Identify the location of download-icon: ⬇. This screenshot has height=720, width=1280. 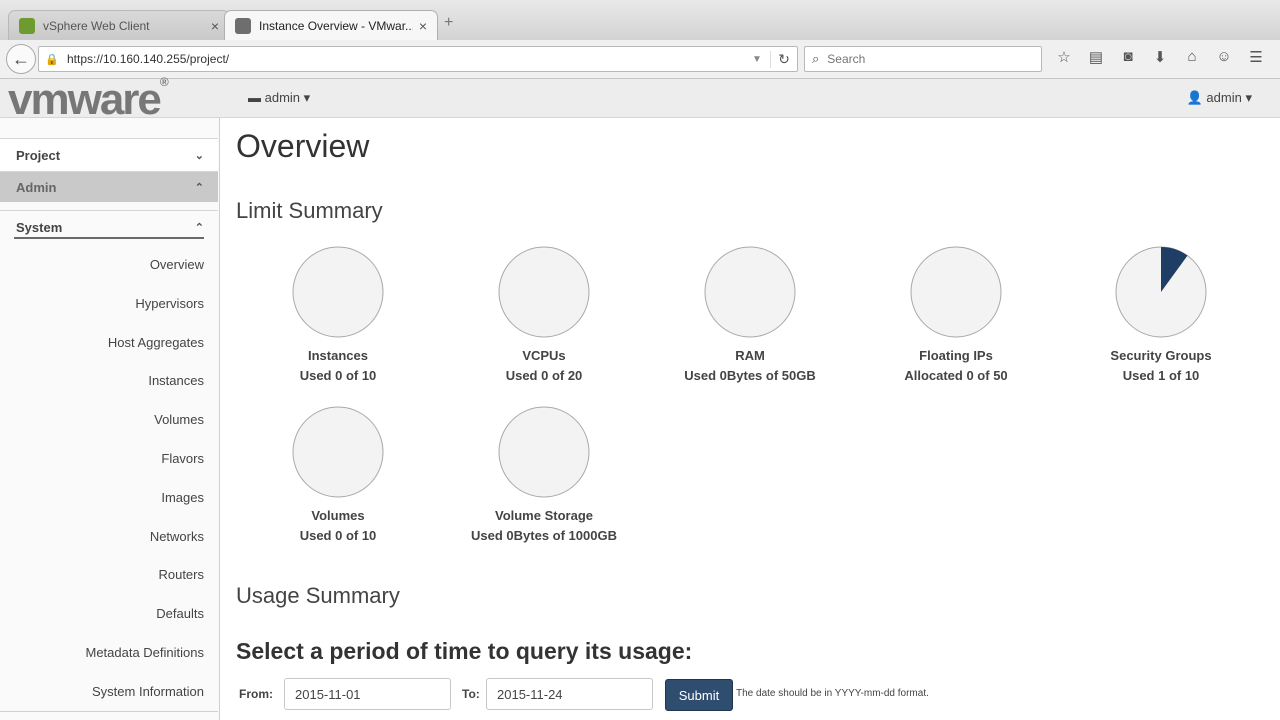
(1160, 57).